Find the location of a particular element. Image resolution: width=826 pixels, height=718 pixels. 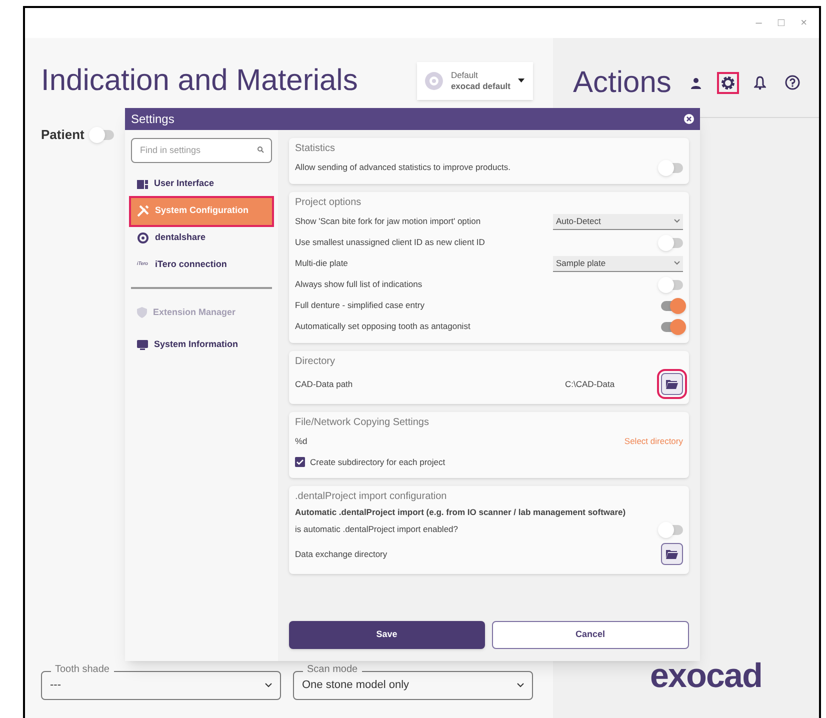

actions-title: Actions is located at coordinates (622, 83).